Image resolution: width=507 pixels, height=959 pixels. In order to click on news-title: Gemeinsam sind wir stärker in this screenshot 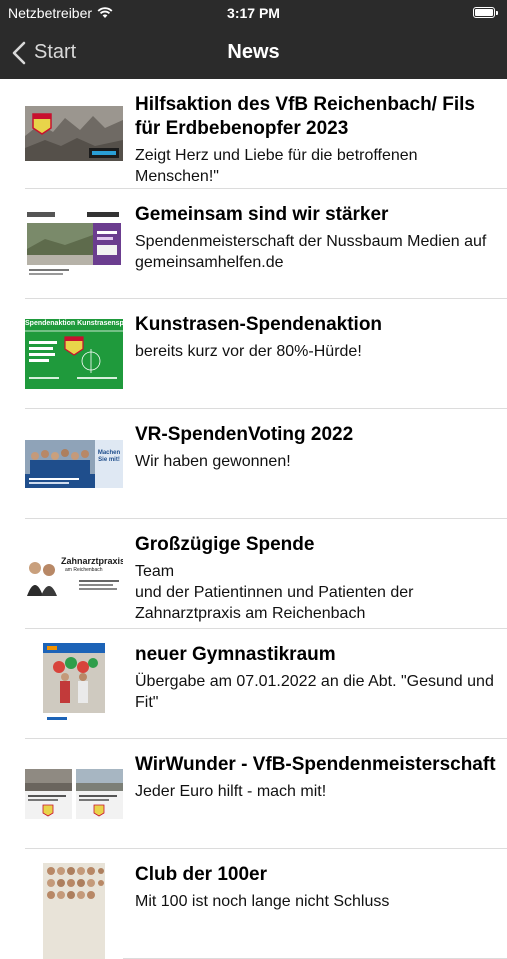, I will do `click(262, 214)`.